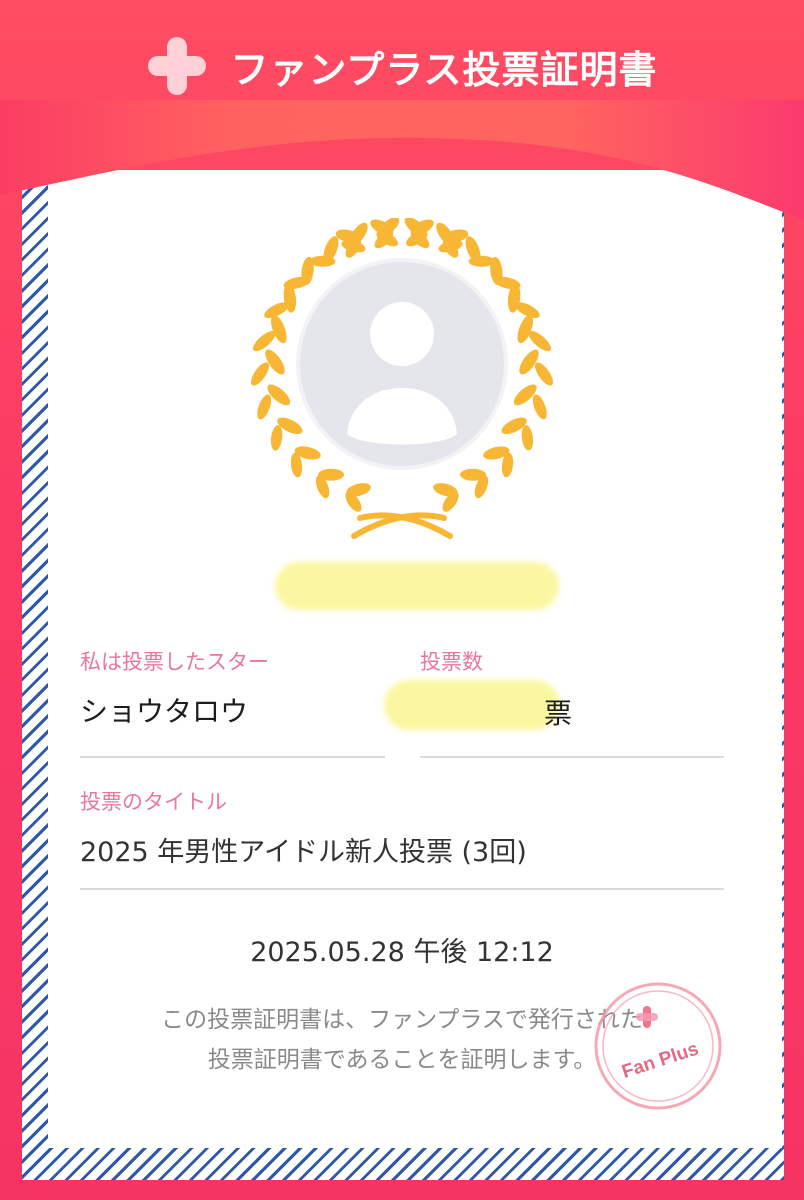 The width and height of the screenshot is (804, 1200). Describe the element at coordinates (451, 662) in the screenshot. I see `vote-count-label: 投票数` at that location.